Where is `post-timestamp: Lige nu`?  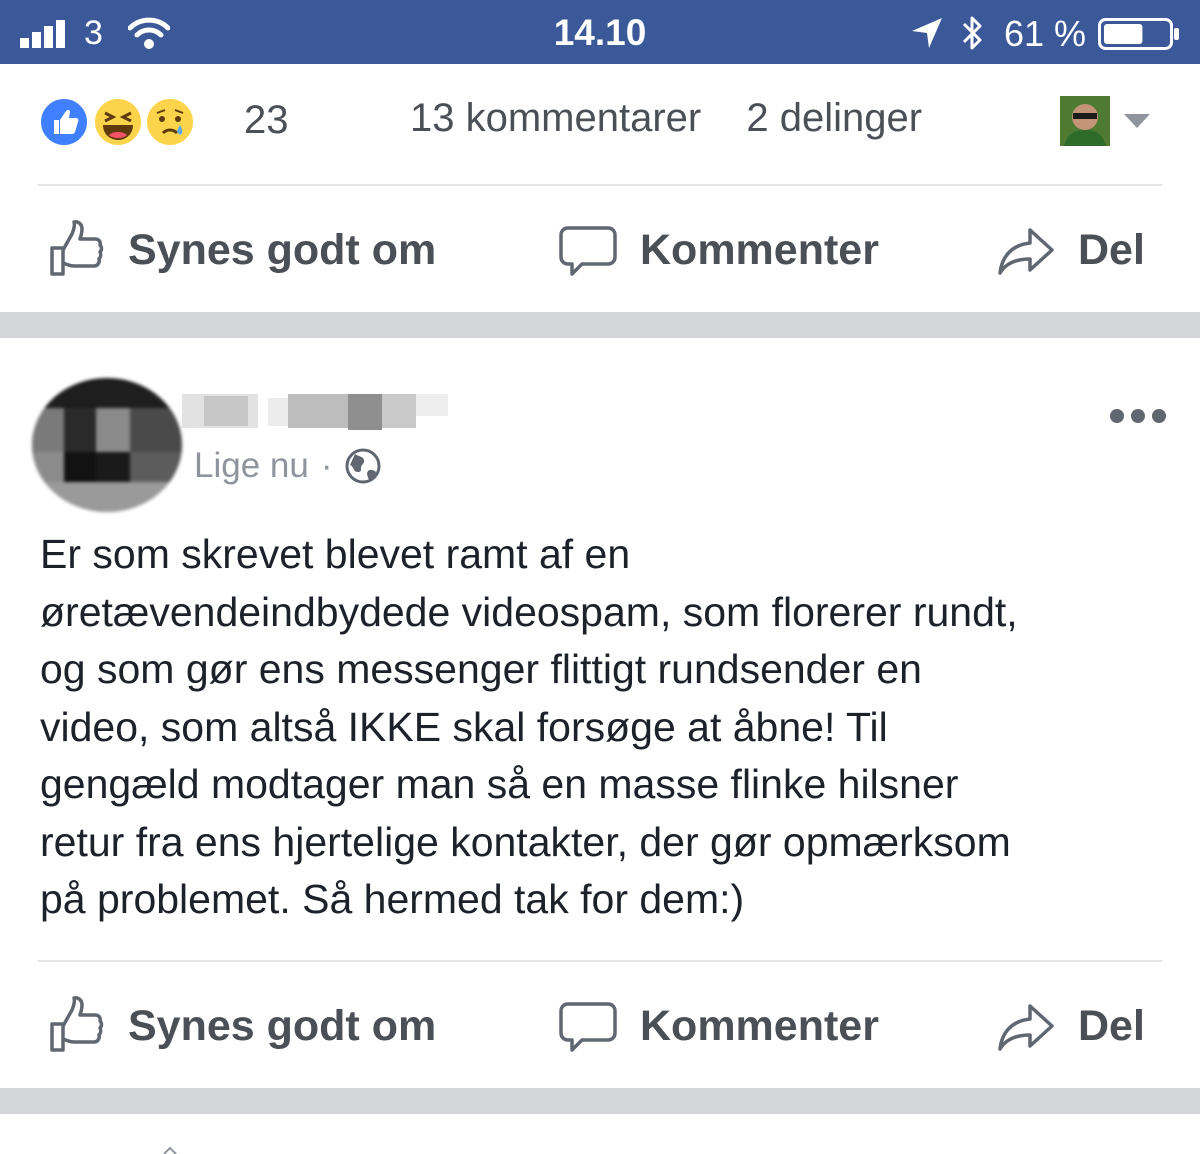 post-timestamp: Lige nu is located at coordinates (251, 466).